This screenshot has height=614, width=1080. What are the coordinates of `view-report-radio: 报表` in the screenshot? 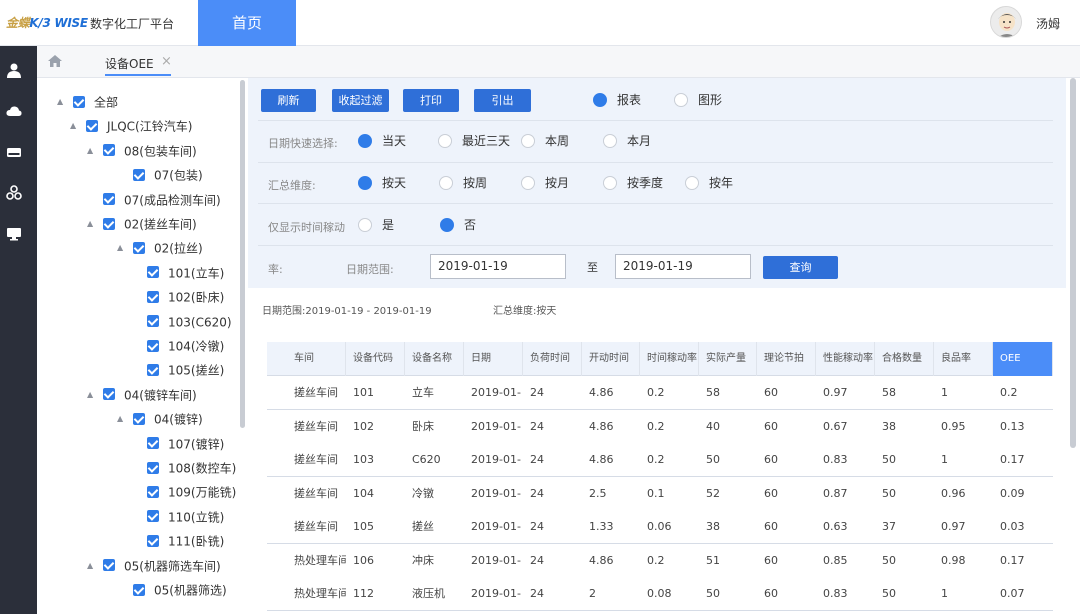 It's located at (617, 100).